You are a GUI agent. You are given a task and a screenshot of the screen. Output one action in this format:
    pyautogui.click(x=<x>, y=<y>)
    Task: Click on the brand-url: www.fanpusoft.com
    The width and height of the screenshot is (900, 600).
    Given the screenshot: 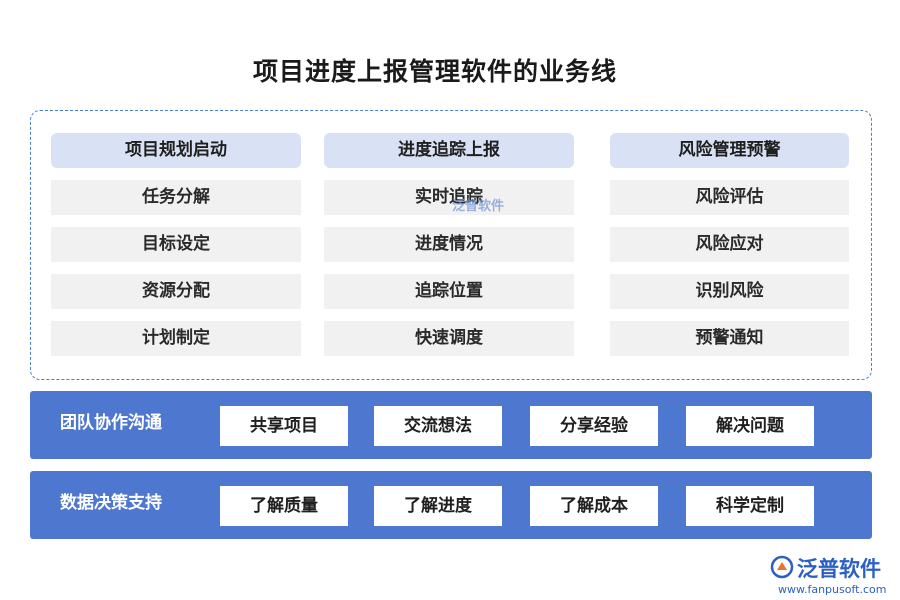 What is the action you would take?
    pyautogui.click(x=832, y=589)
    